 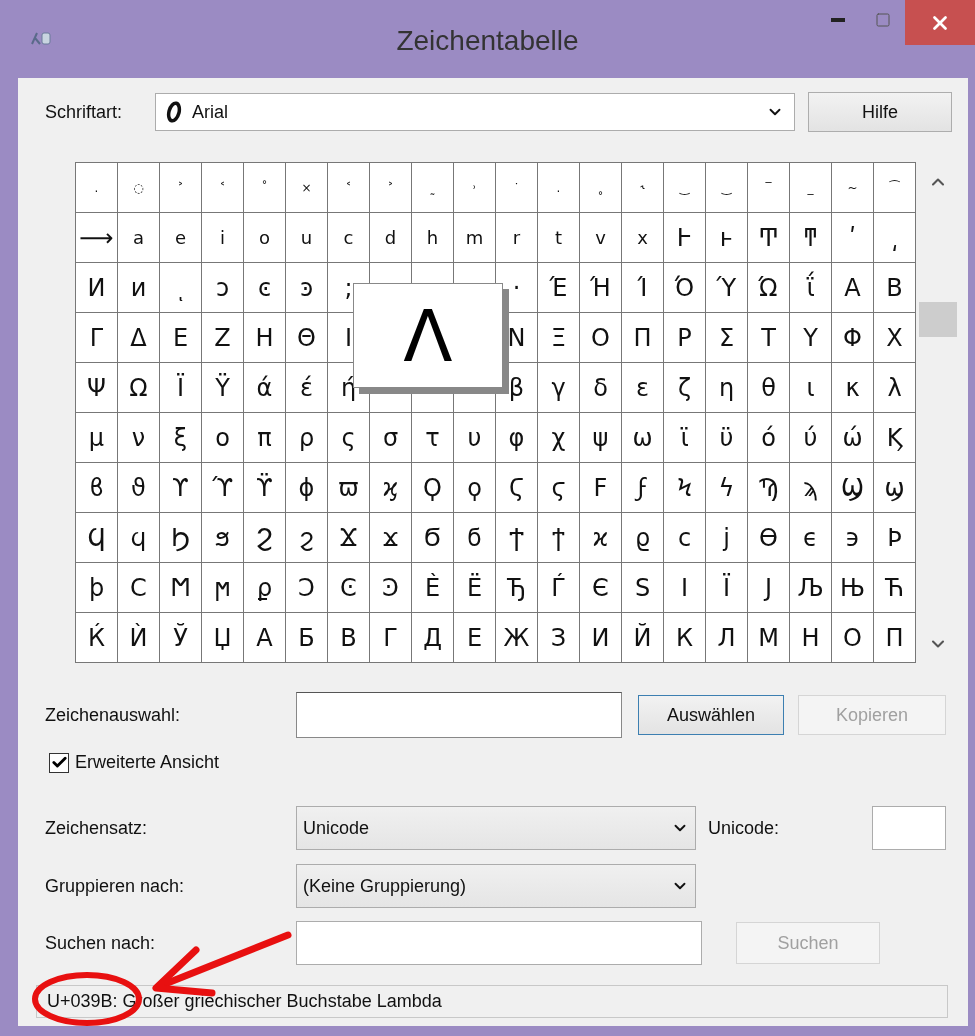 What do you see at coordinates (307, 238) in the screenshot?
I see `character-cell: u` at bounding box center [307, 238].